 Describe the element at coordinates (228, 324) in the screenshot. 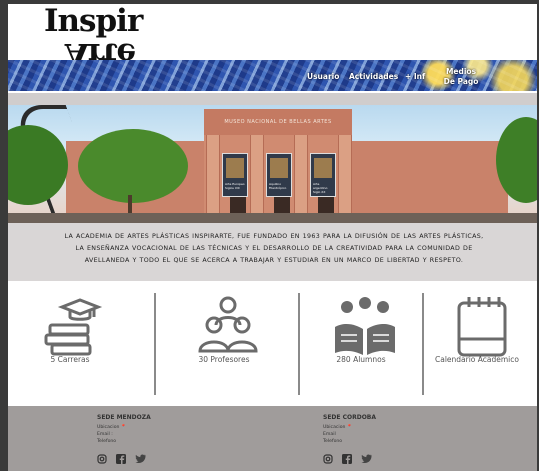

I see `teachers-group-icon` at that location.